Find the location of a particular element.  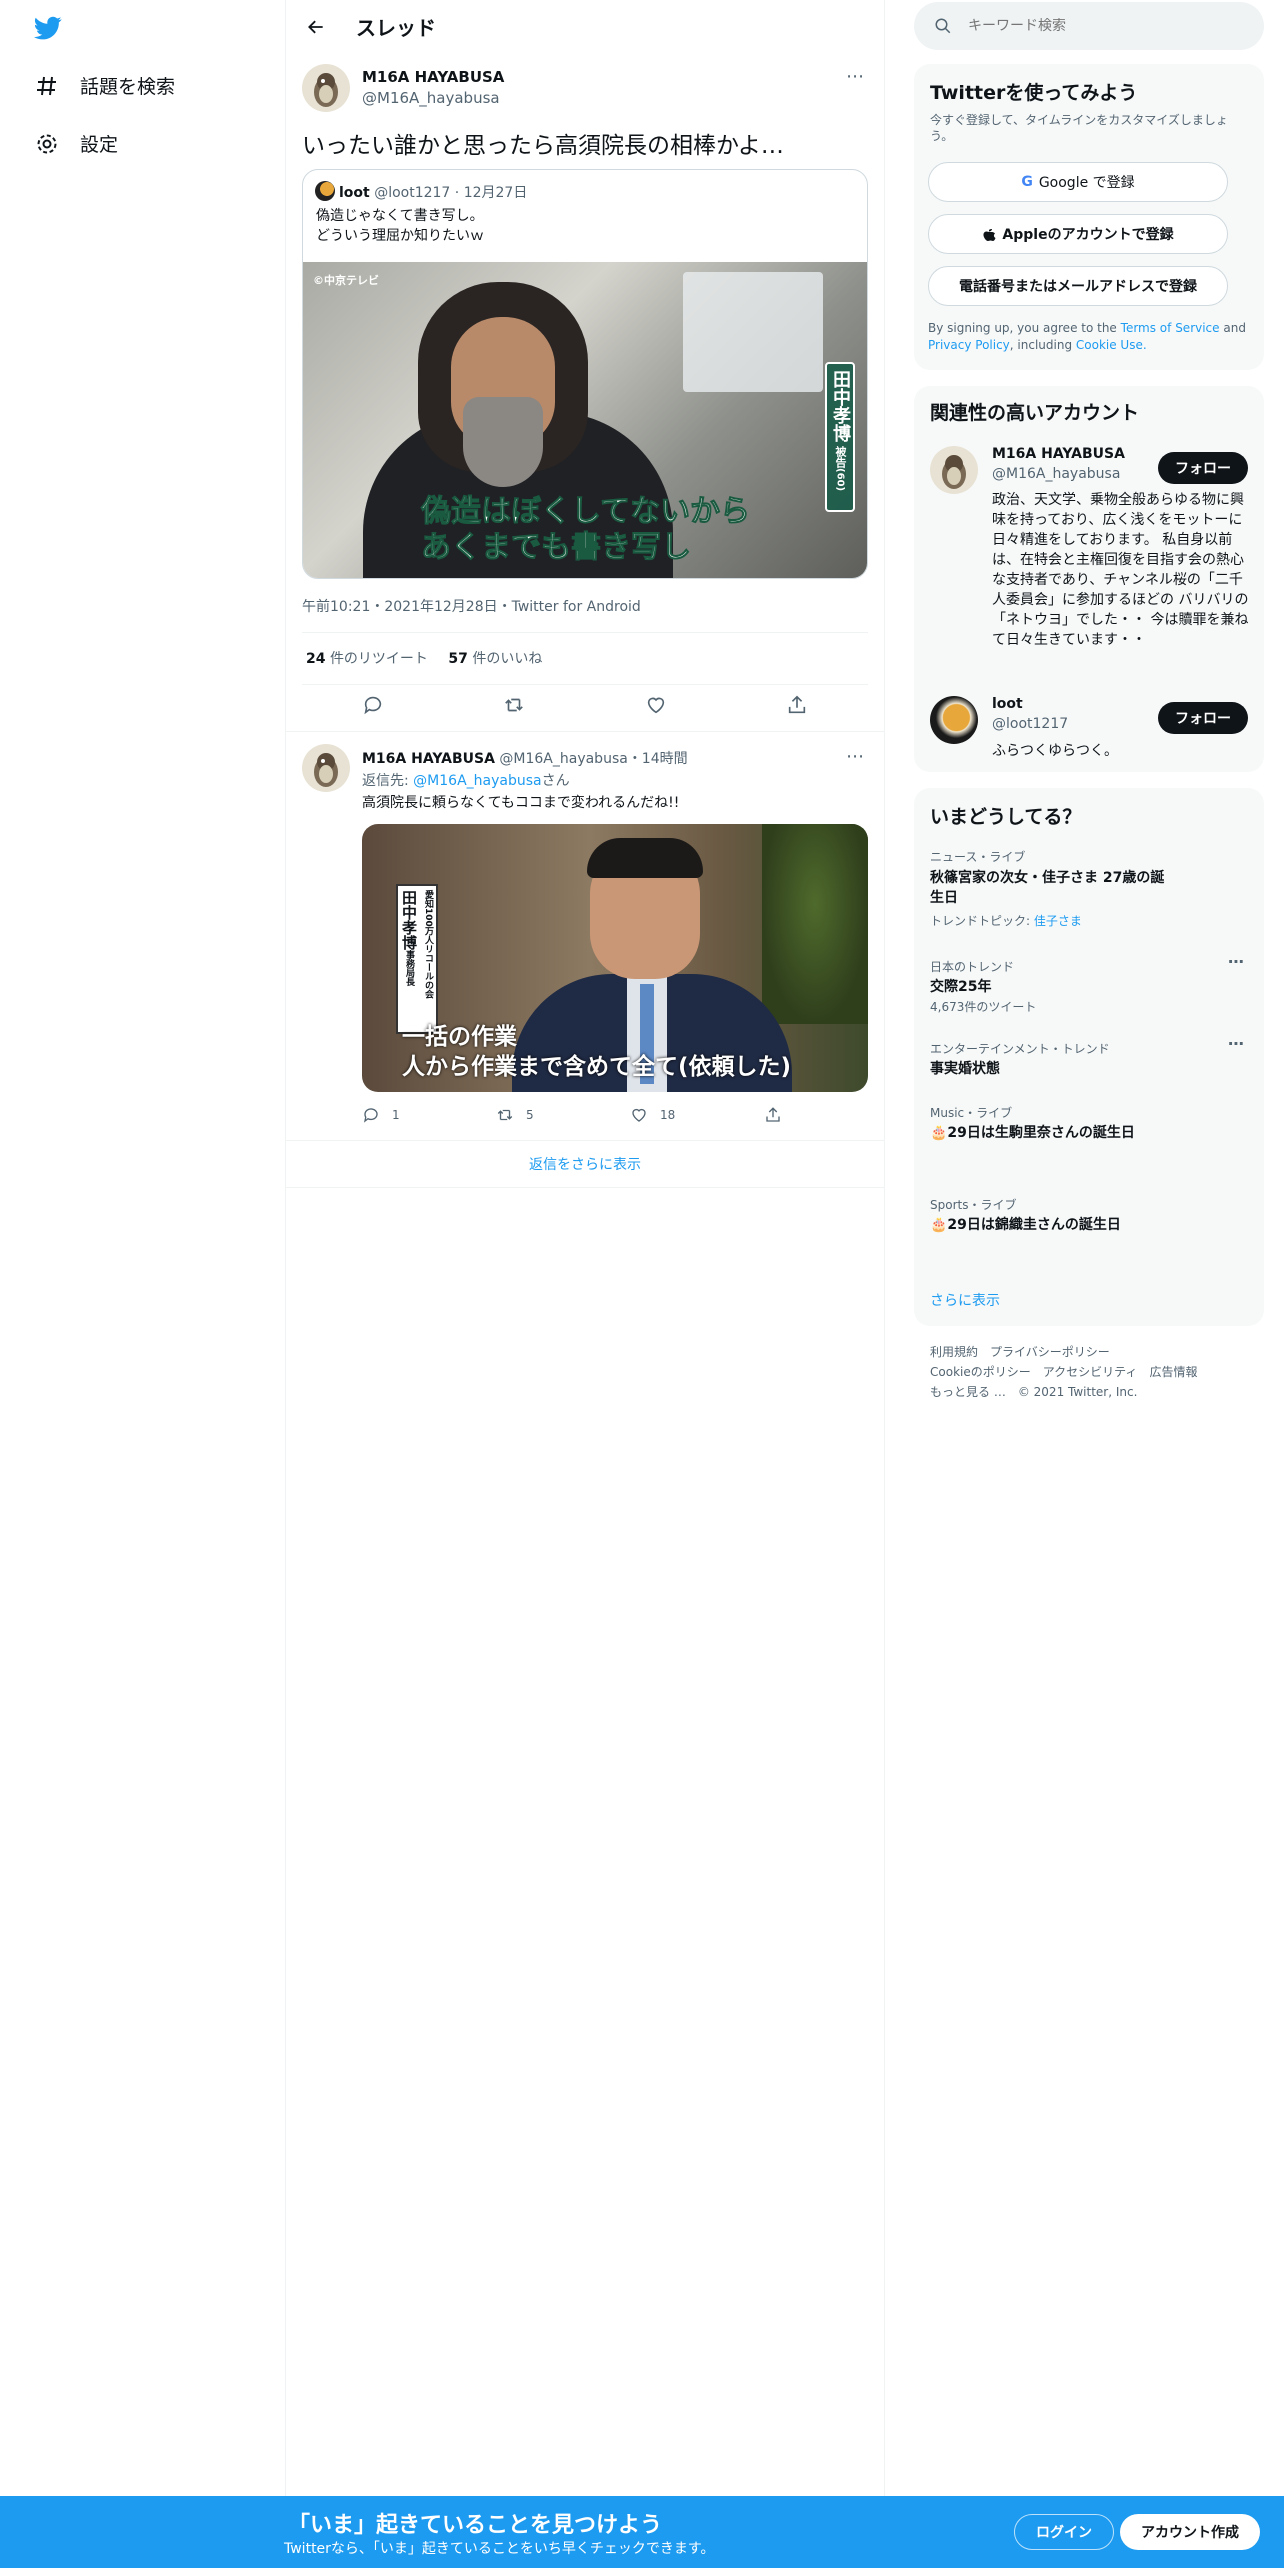

reply-to-suffix: さん is located at coordinates (555, 781).